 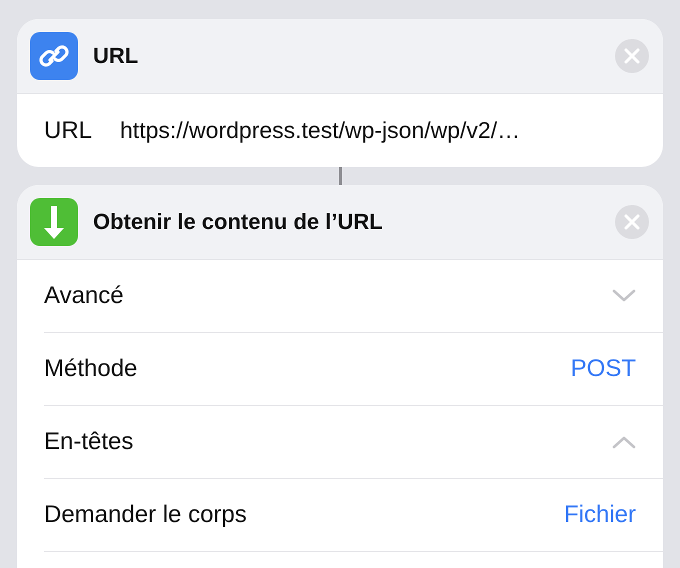 I want to click on action-title: URL, so click(x=116, y=56).